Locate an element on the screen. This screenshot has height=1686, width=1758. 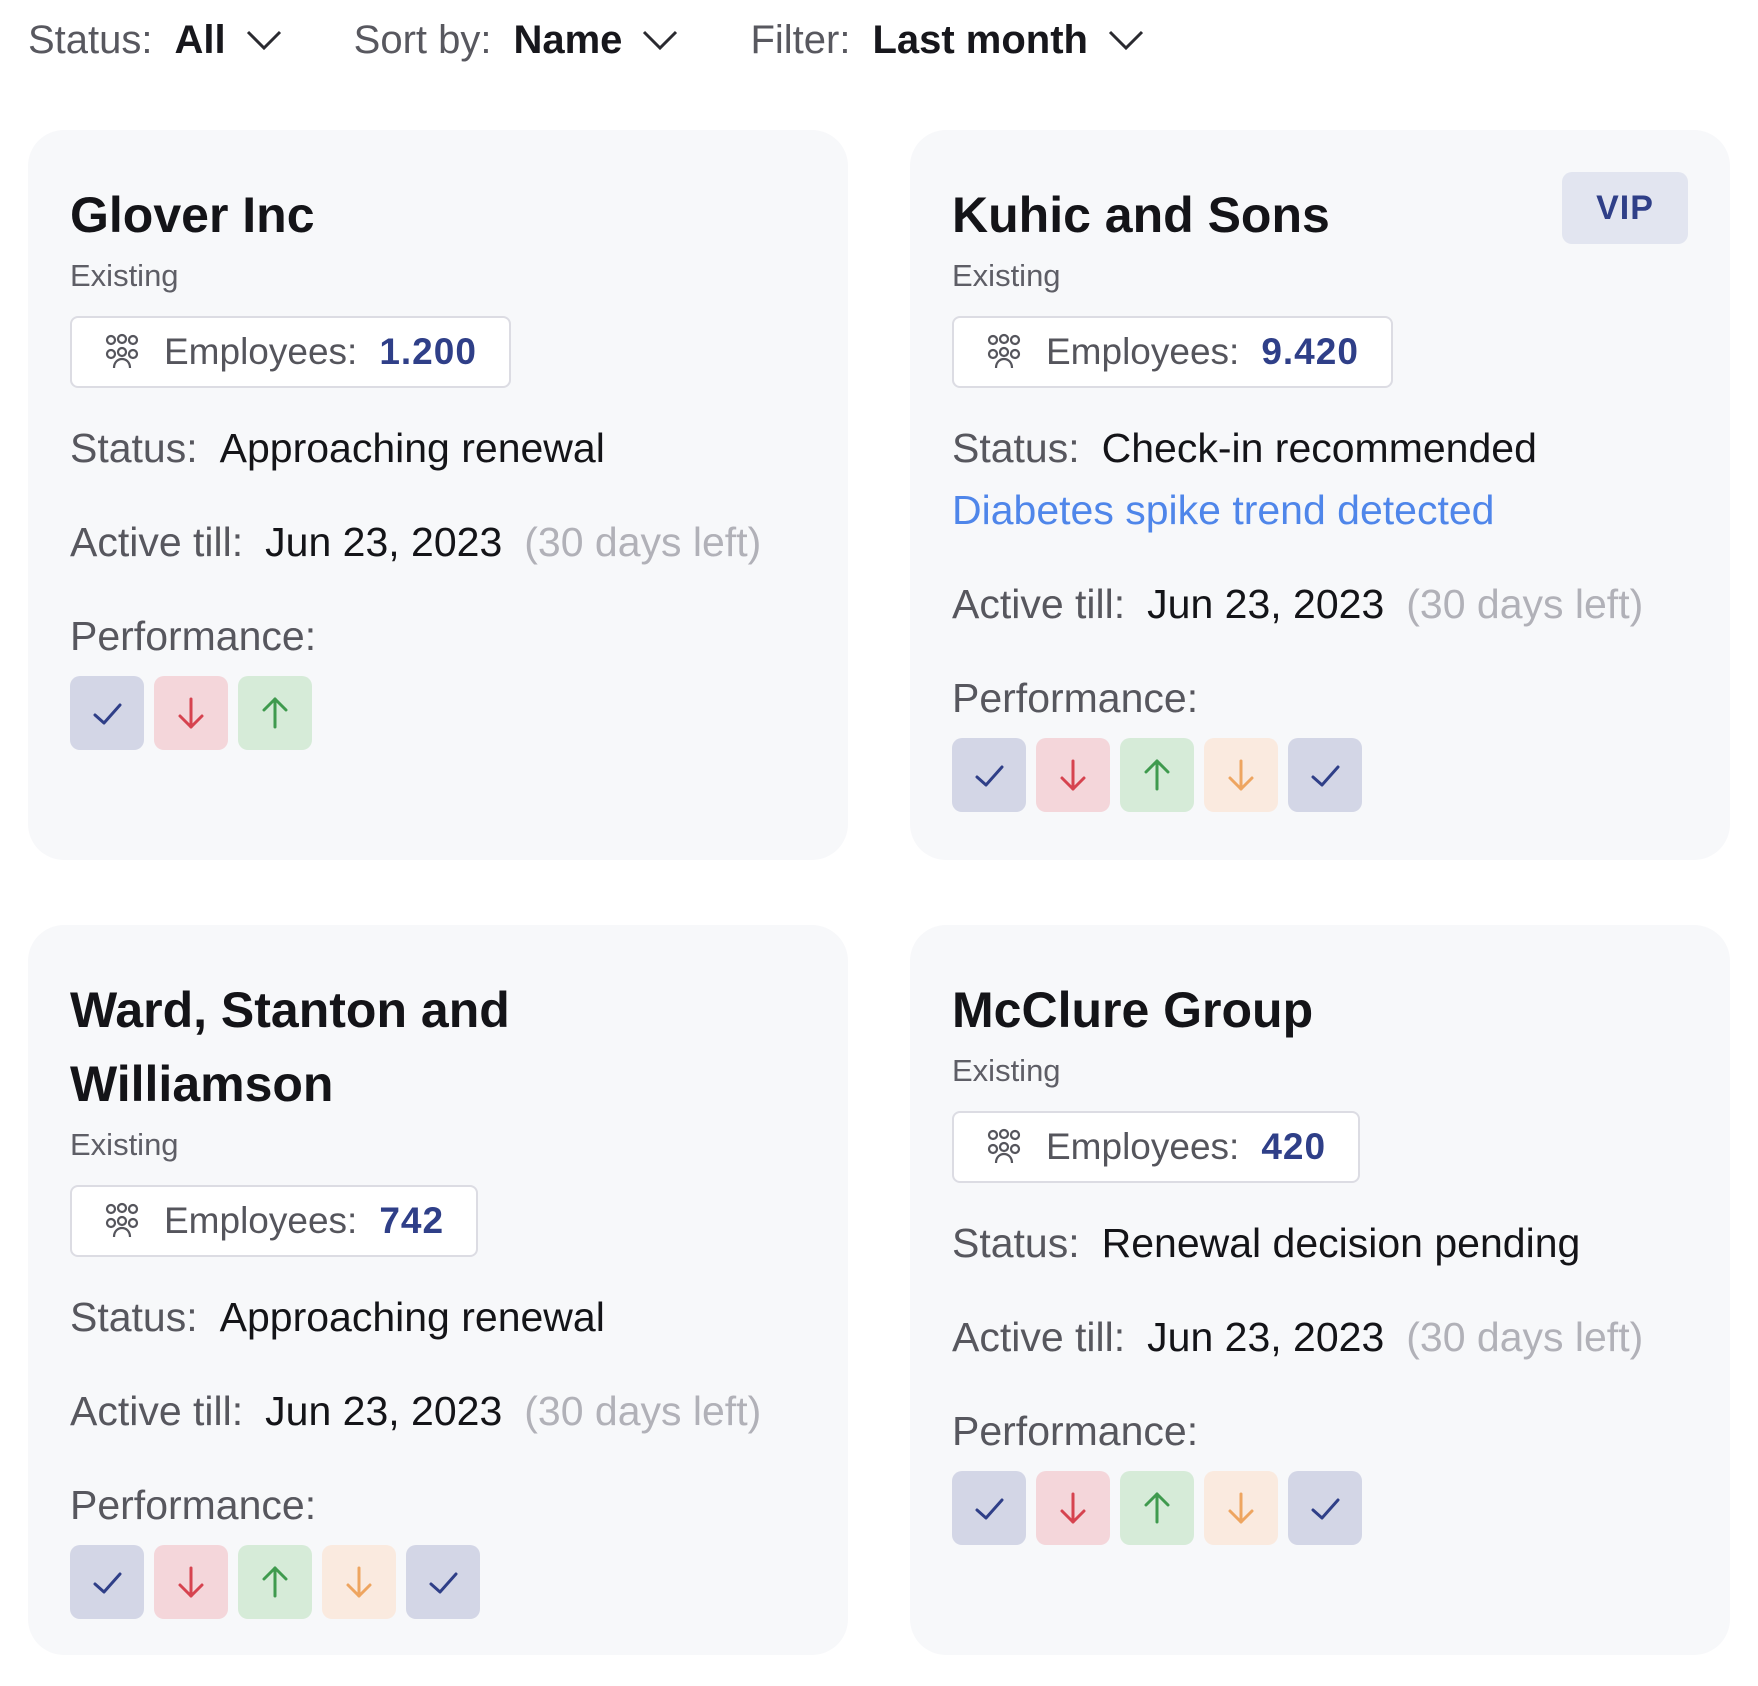
status-row: Status: Renewal decision pending is located at coordinates (1320, 1243).